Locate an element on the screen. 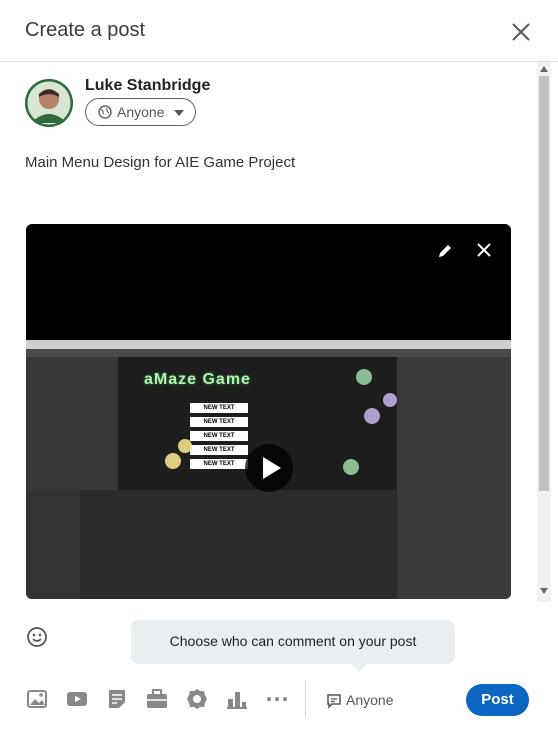 Image resolution: width=558 pixels, height=734 pixels. video-icon is located at coordinates (77, 699).